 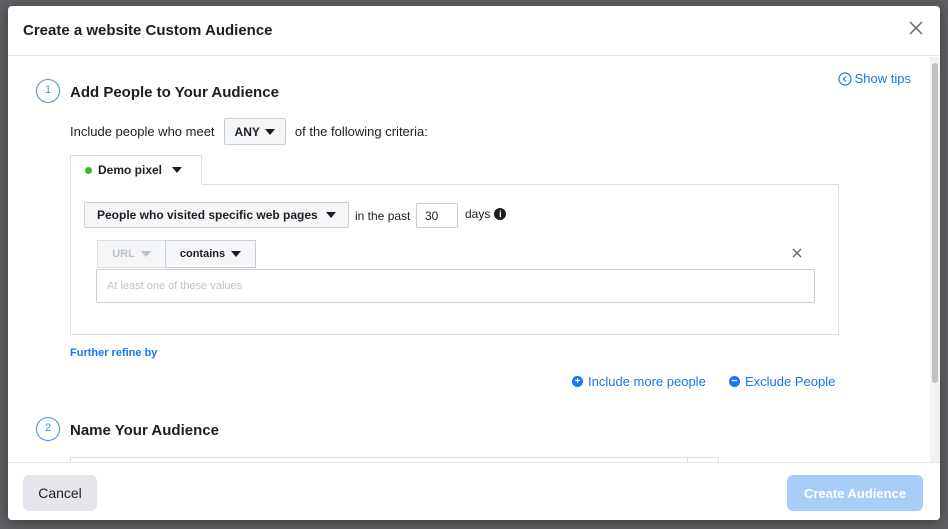 I want to click on match-any-label: ANY, so click(x=247, y=131).